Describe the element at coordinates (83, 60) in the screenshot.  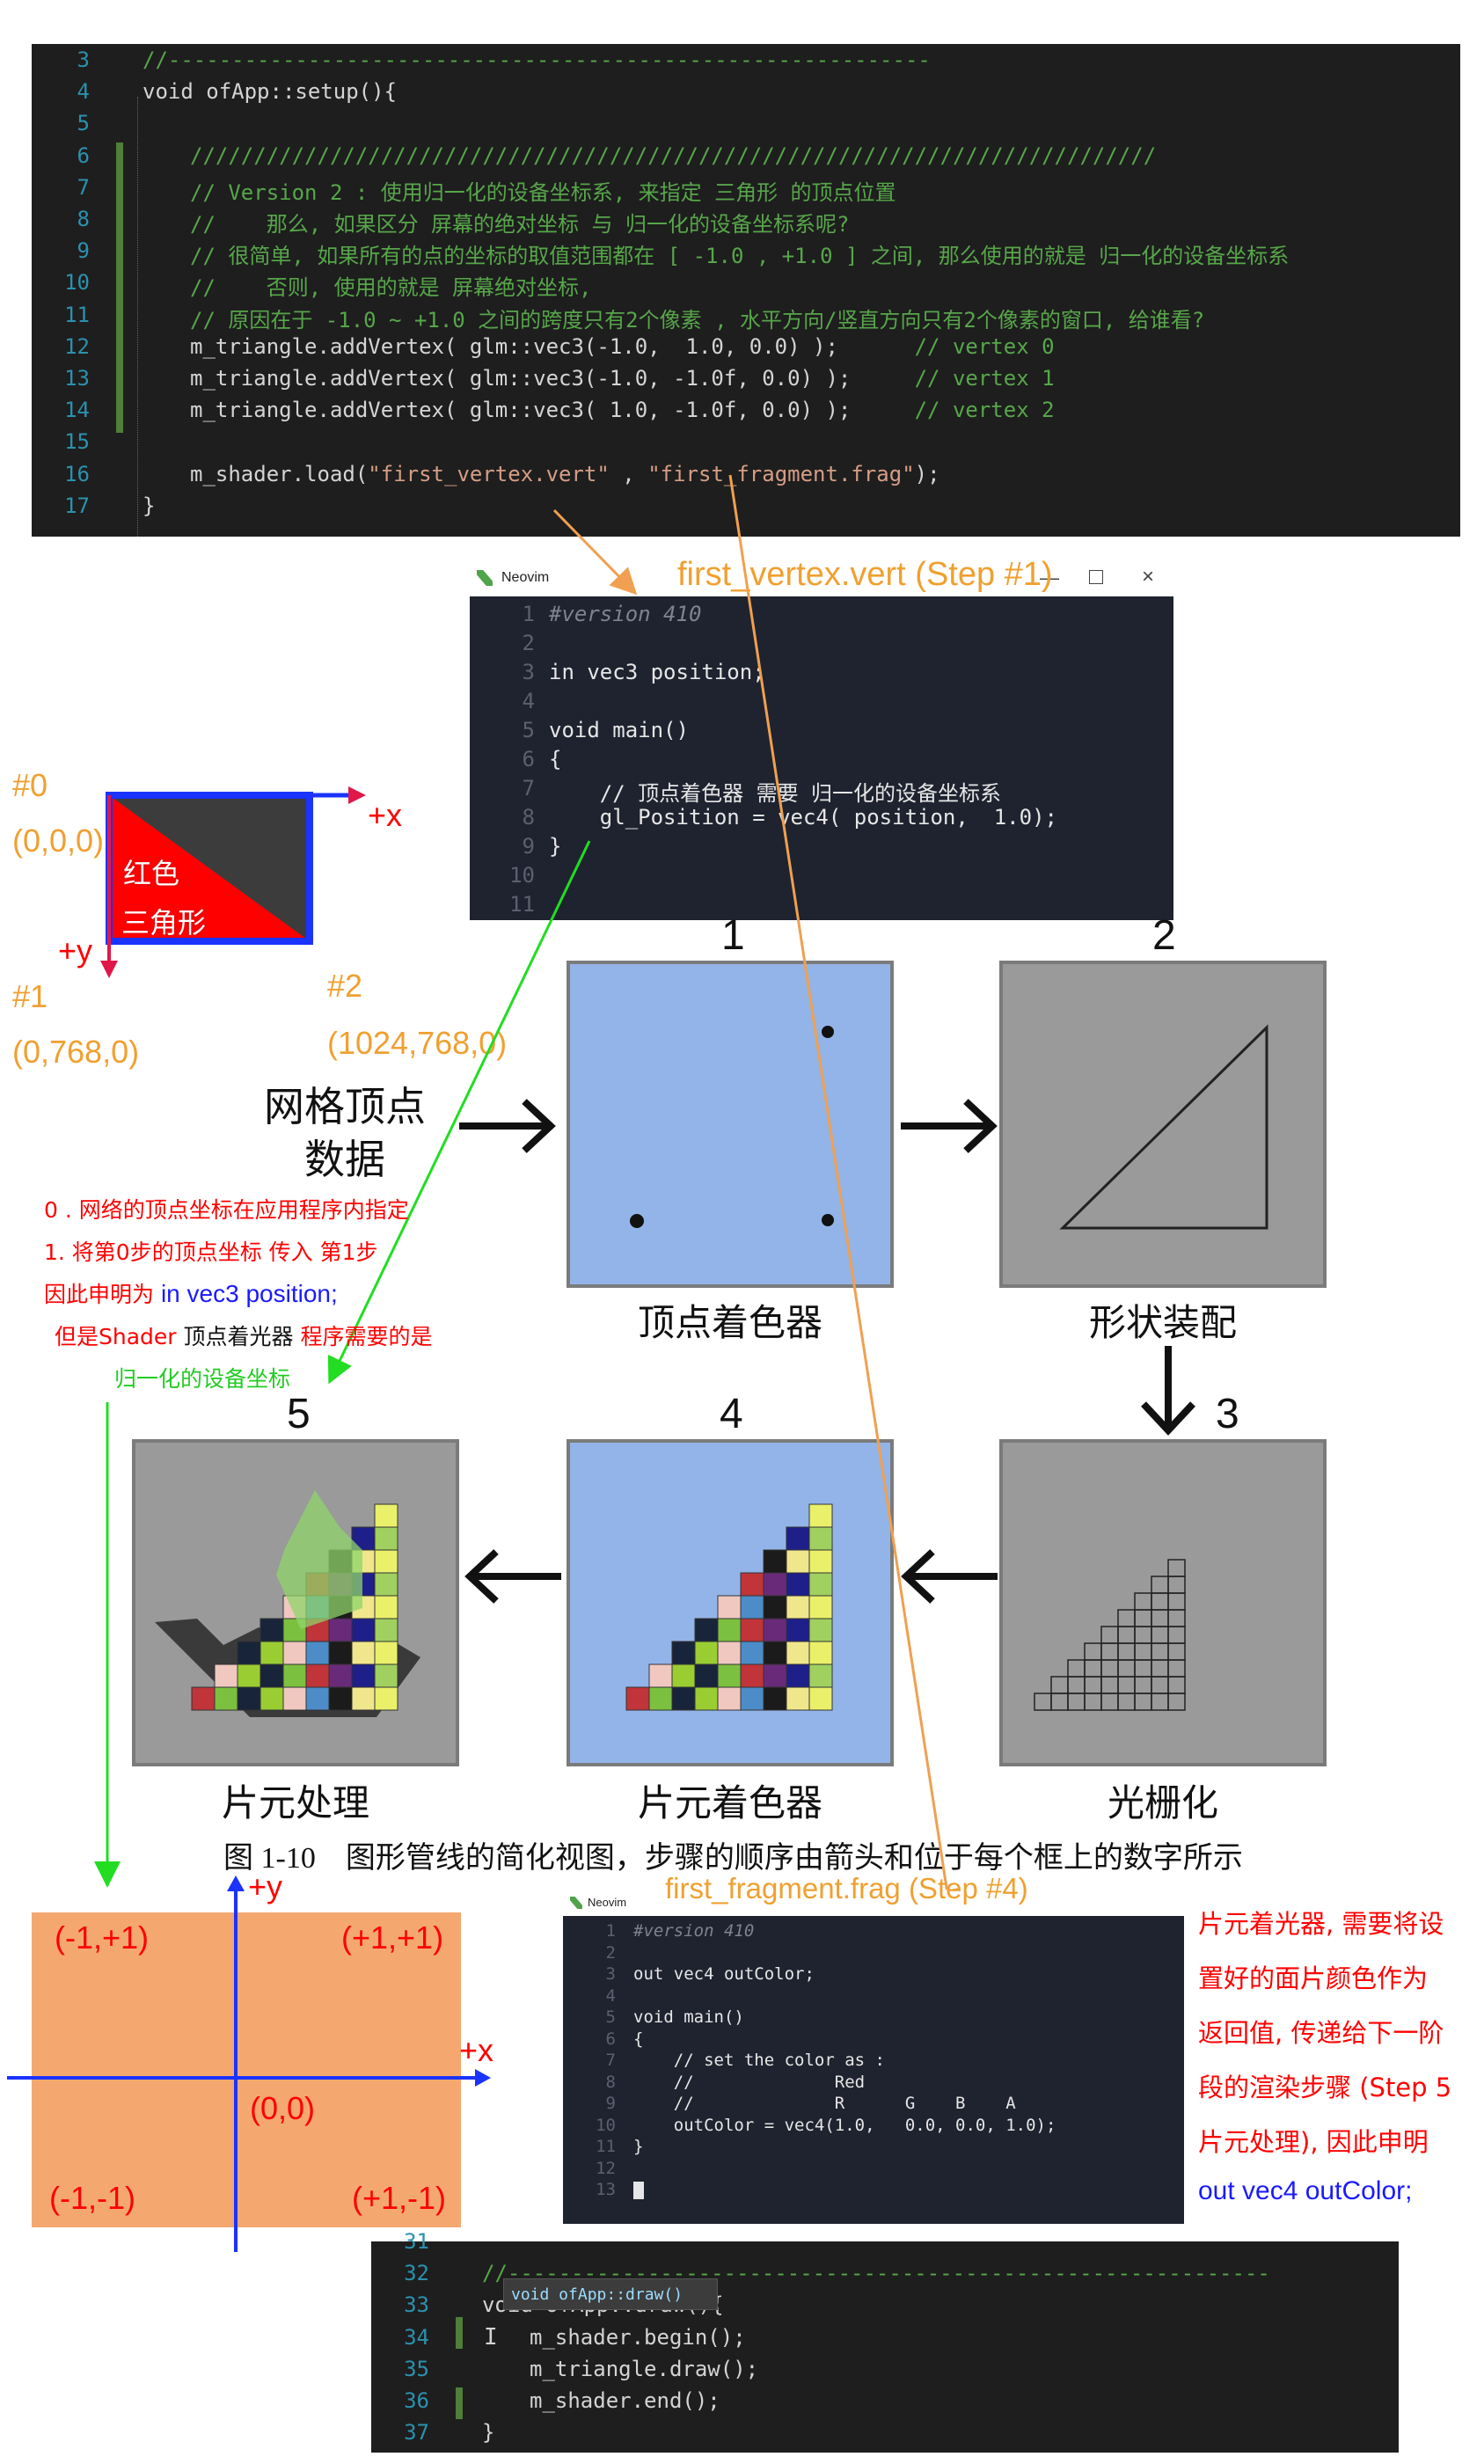
I see `line-number: 3` at that location.